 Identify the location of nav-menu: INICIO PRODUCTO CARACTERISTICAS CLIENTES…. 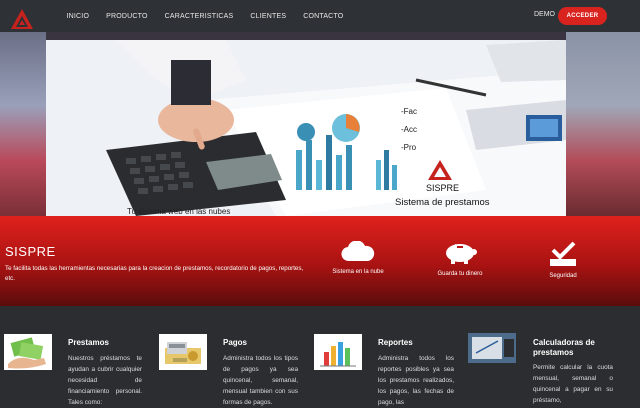
(205, 16).